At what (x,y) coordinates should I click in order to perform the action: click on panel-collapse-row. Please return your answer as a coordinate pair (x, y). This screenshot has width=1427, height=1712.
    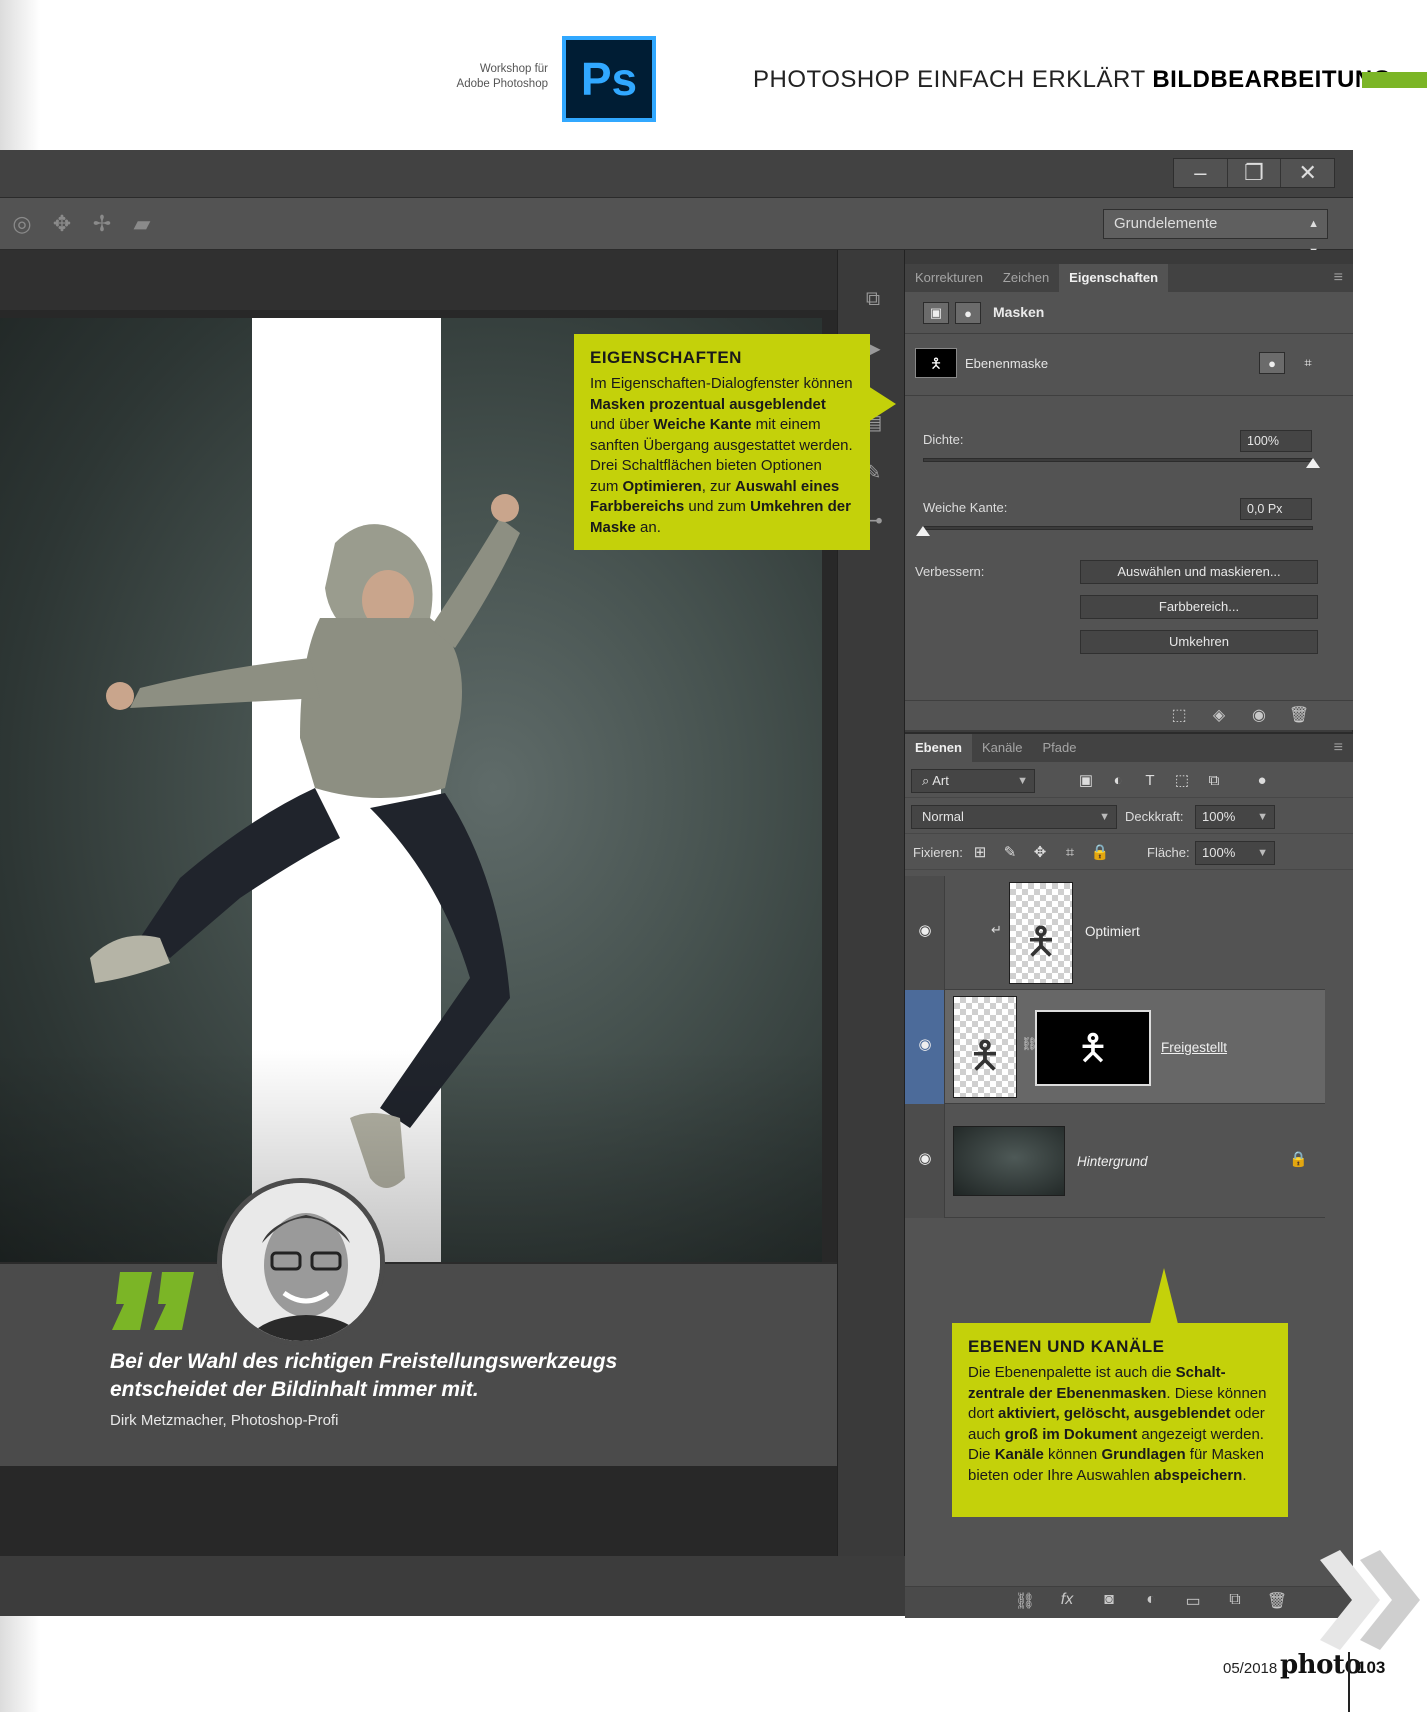
    Looking at the image, I should click on (1129, 257).